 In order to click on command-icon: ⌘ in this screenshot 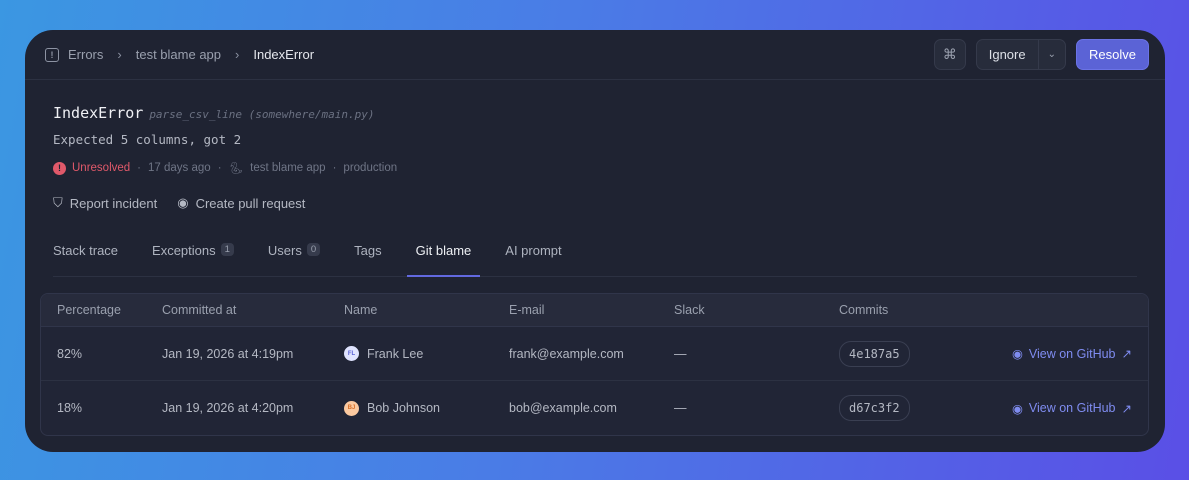, I will do `click(949, 54)`.